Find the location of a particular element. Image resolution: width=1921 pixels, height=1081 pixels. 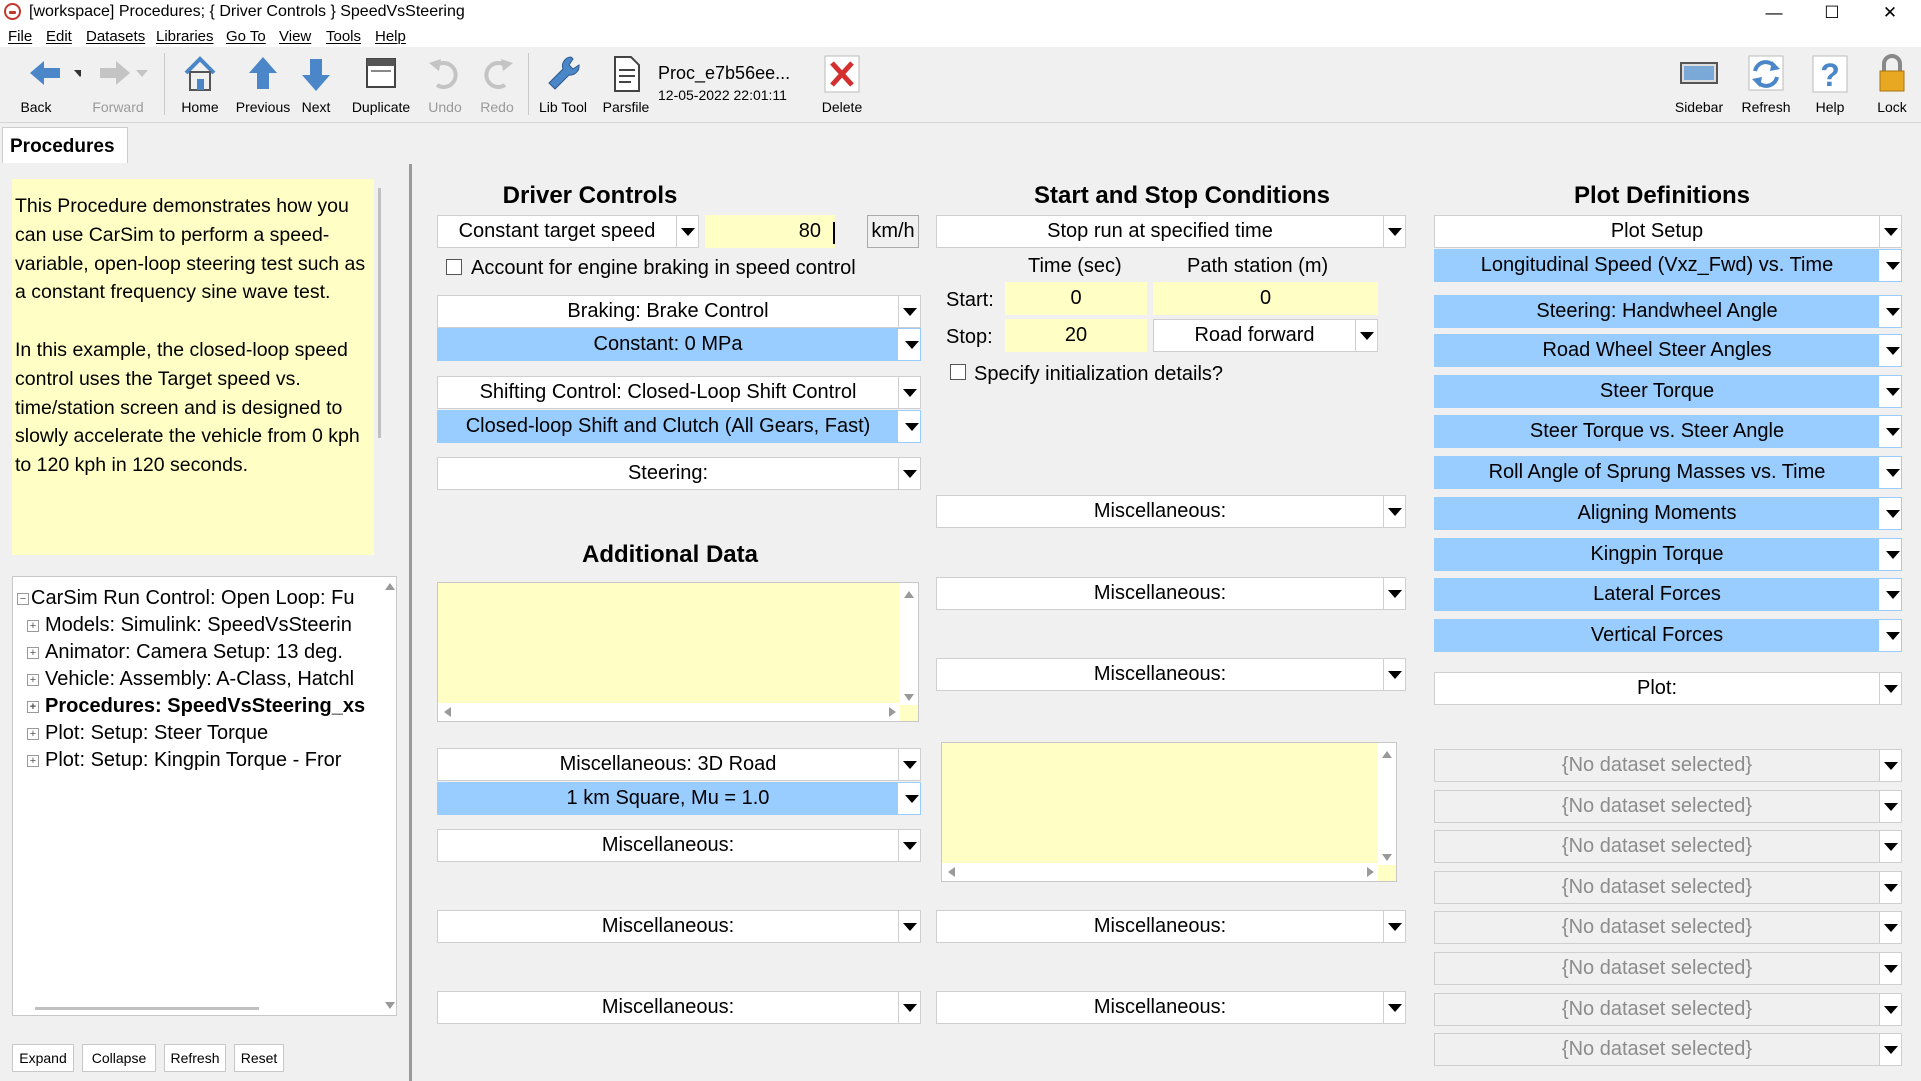

plot-item: Steering: Handwheel Angle is located at coordinates (1668, 311).